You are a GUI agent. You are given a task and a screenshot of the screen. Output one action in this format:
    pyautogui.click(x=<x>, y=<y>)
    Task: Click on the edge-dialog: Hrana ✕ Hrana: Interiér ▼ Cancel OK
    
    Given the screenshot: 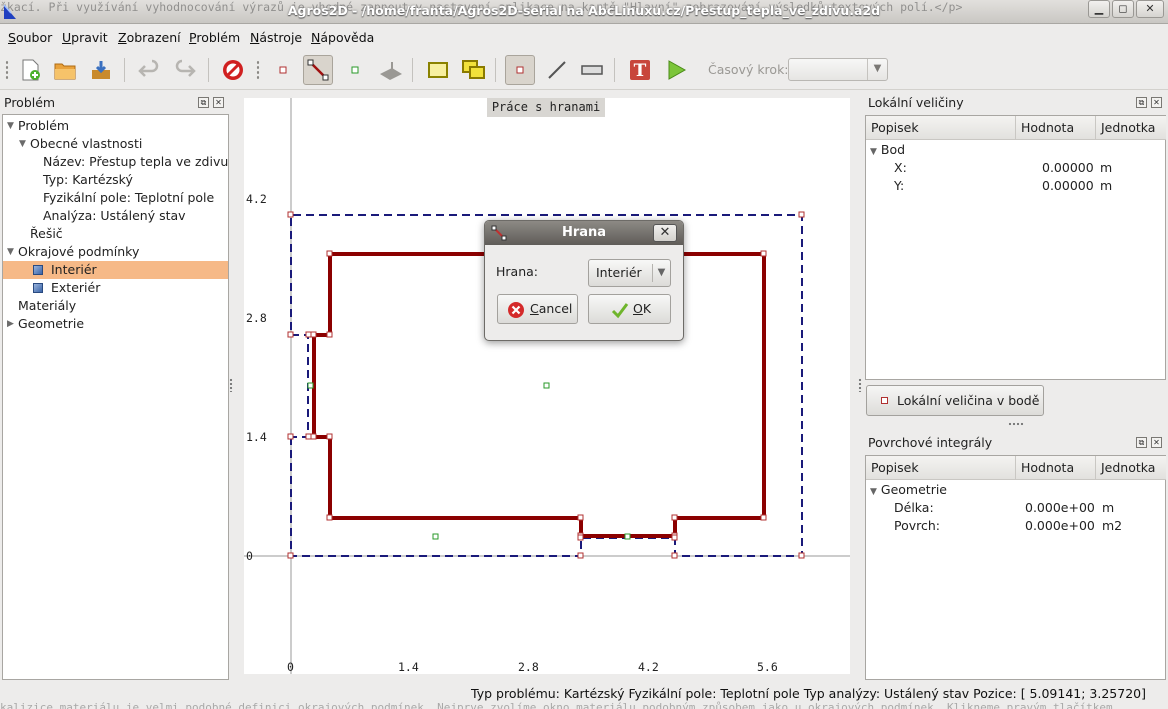 What is the action you would take?
    pyautogui.click(x=584, y=280)
    